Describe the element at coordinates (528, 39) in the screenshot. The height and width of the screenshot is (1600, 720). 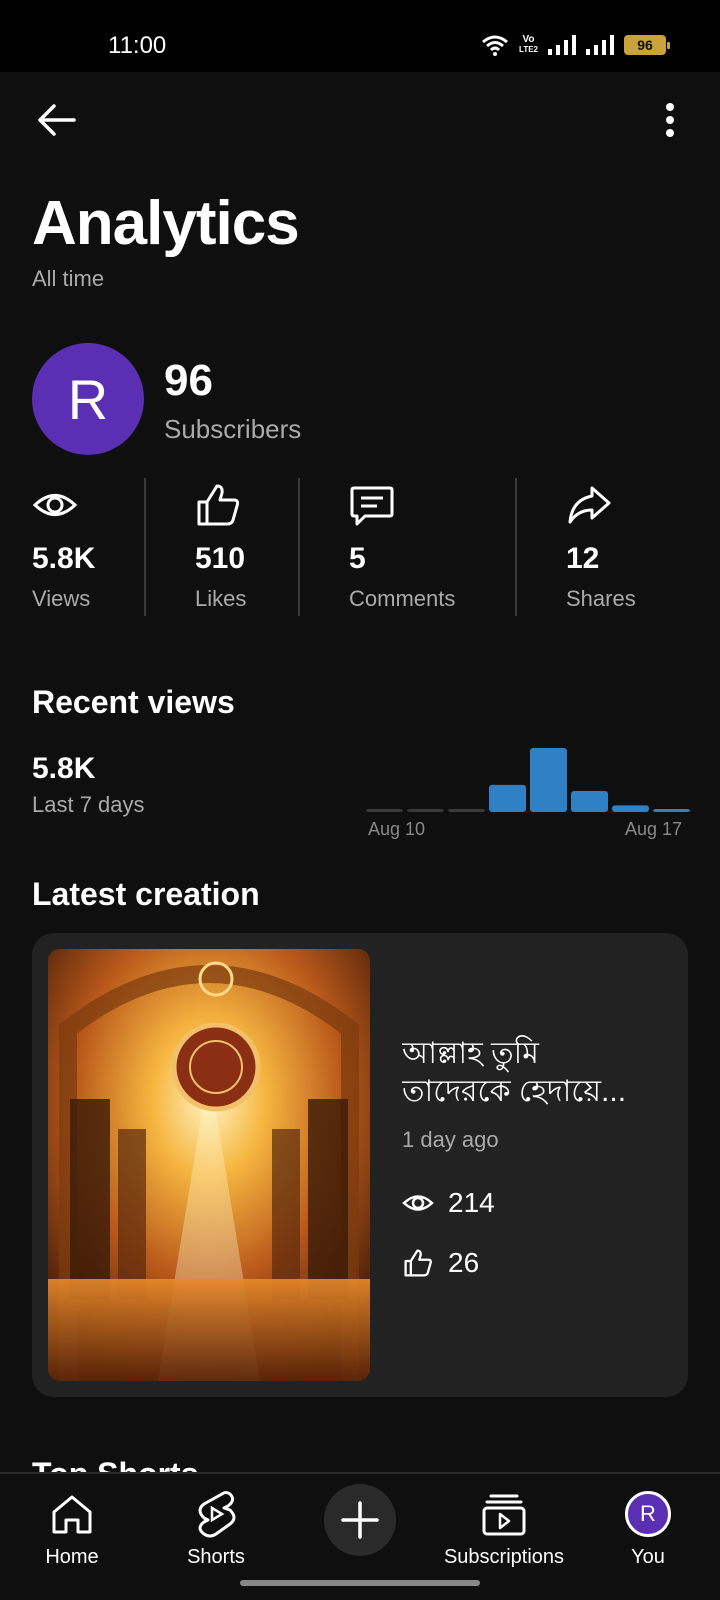
I see `volte-top: Vo` at that location.